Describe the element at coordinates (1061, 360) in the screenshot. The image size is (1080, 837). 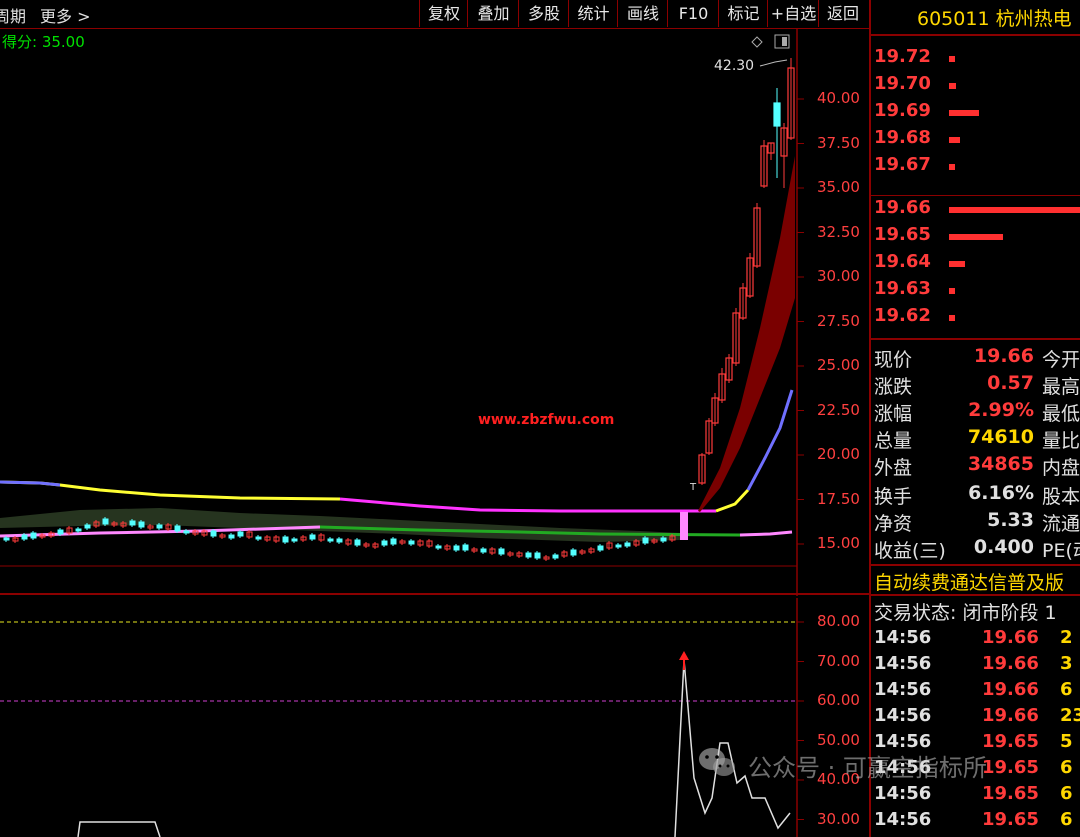
I see `quote-label-right: 今开` at that location.